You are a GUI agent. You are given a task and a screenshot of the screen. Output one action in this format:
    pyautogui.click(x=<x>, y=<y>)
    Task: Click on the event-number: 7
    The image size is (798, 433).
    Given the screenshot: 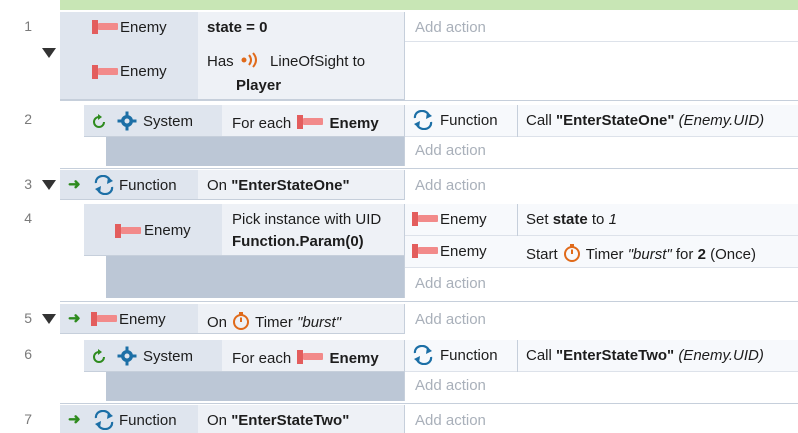 What is the action you would take?
    pyautogui.click(x=28, y=419)
    